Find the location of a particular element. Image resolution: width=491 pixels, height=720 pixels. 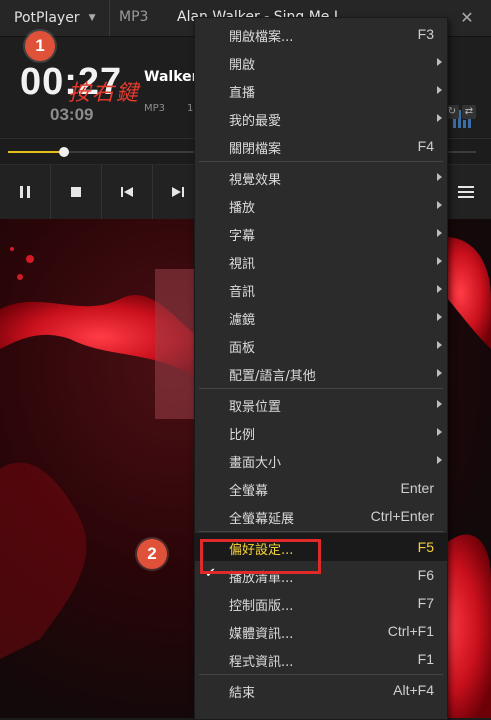

menu-item-shortcut: F1 is located at coordinates (425, 659).